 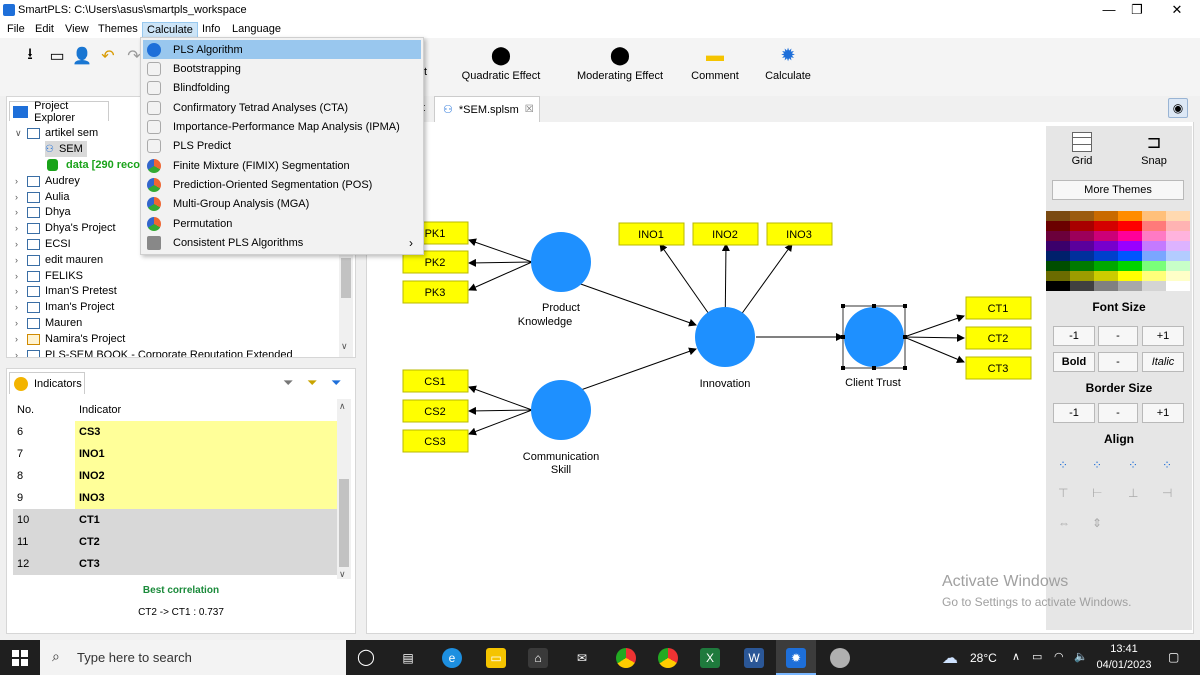 I want to click on construct-client-trust, so click(x=874, y=337).